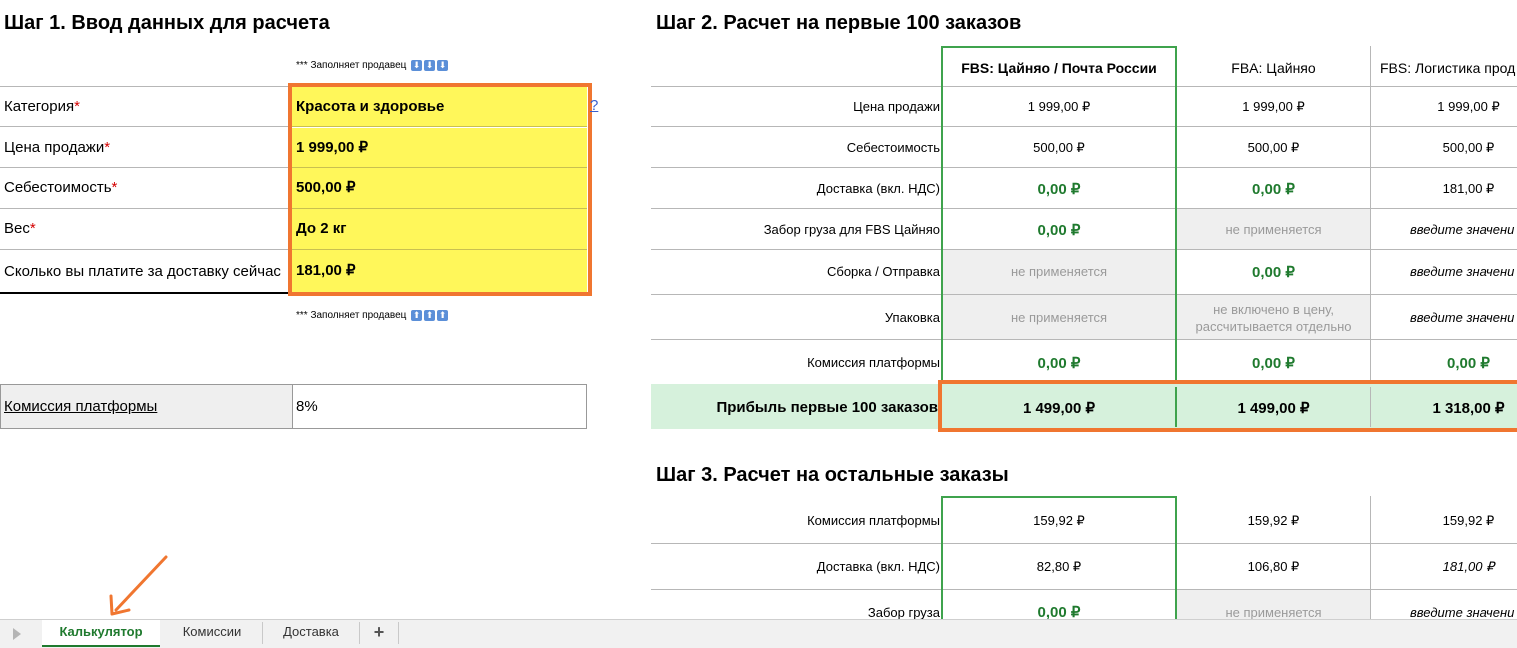 The height and width of the screenshot is (648, 1517). What do you see at coordinates (1059, 566) in the screenshot?
I see `cell: 82,80 ₽` at bounding box center [1059, 566].